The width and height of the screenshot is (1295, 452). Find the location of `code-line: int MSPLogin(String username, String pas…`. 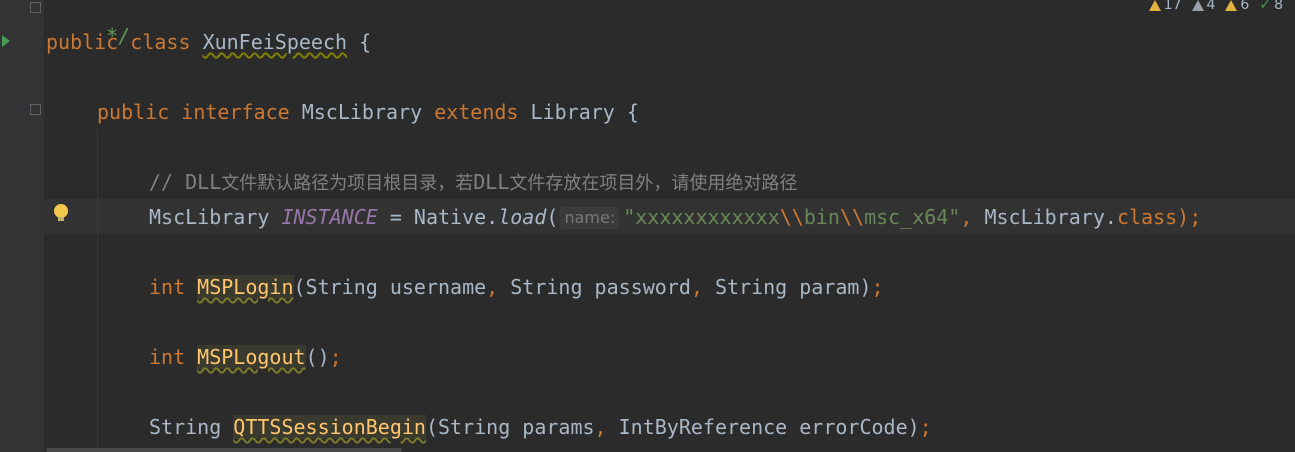

code-line: int MSPLogin(String username, String pas… is located at coordinates (516, 287).